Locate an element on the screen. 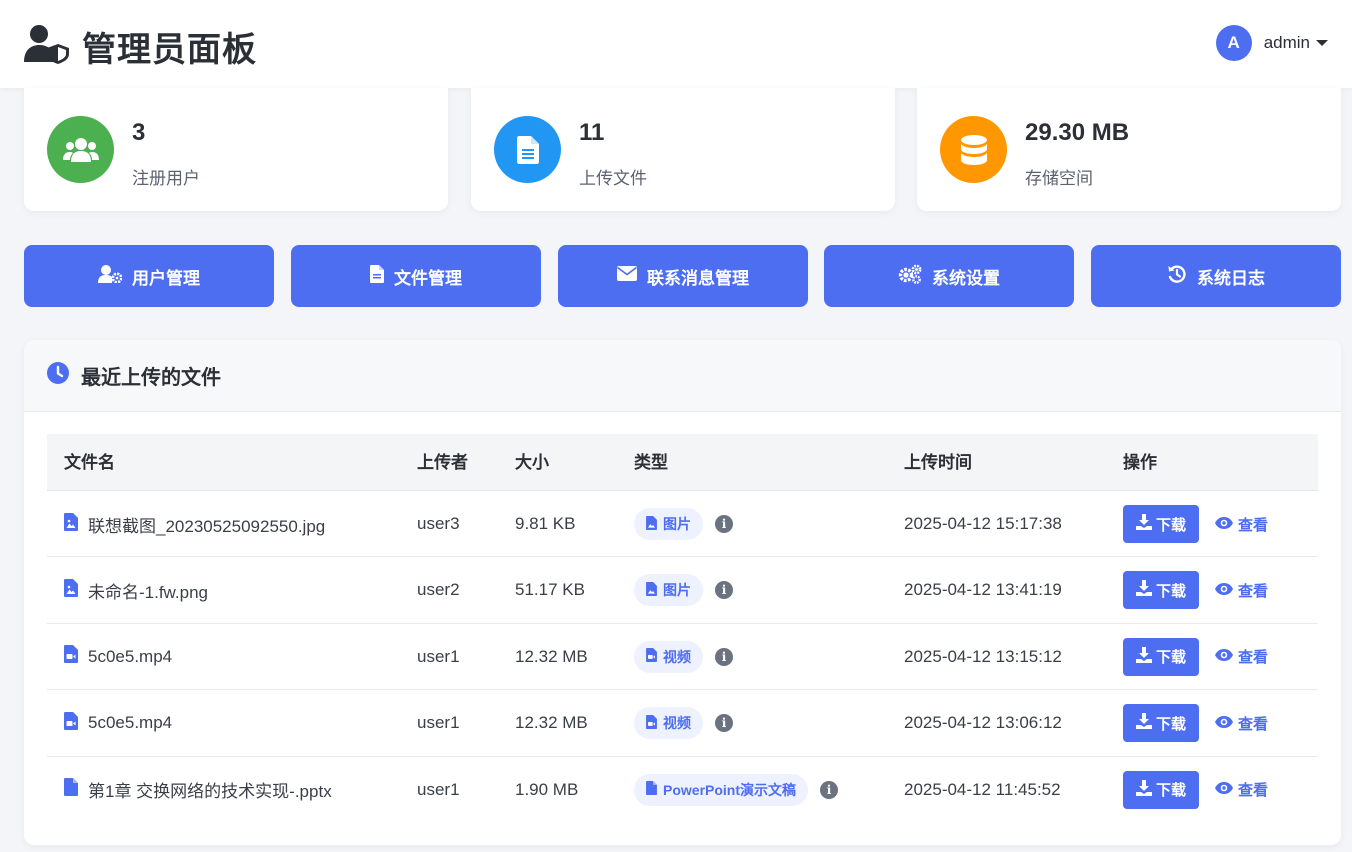 This screenshot has height=852, width=1352. contact-messages-button: 联系消息管理 is located at coordinates (683, 276).